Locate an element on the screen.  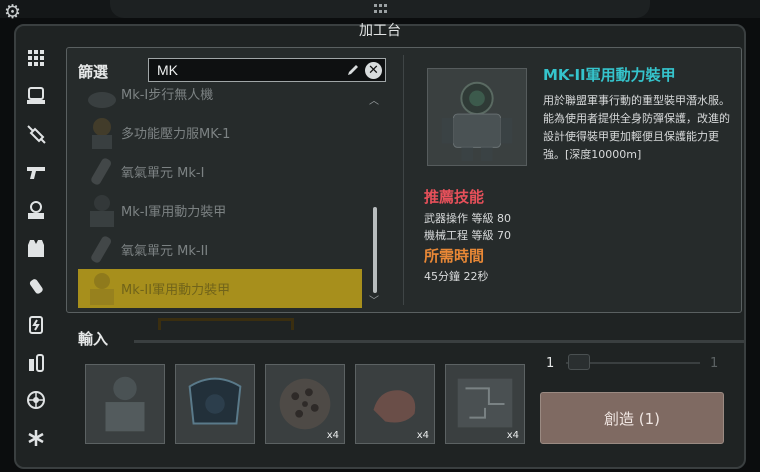
list-item-selected: Mk-II軍用動力裝甲 is located at coordinates (220, 288).